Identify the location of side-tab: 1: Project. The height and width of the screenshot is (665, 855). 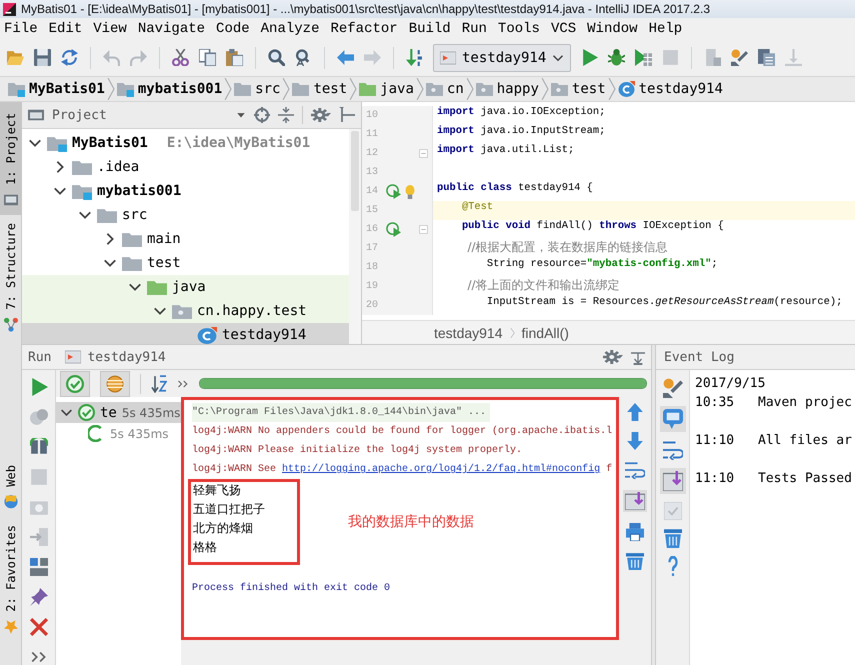
(11, 158).